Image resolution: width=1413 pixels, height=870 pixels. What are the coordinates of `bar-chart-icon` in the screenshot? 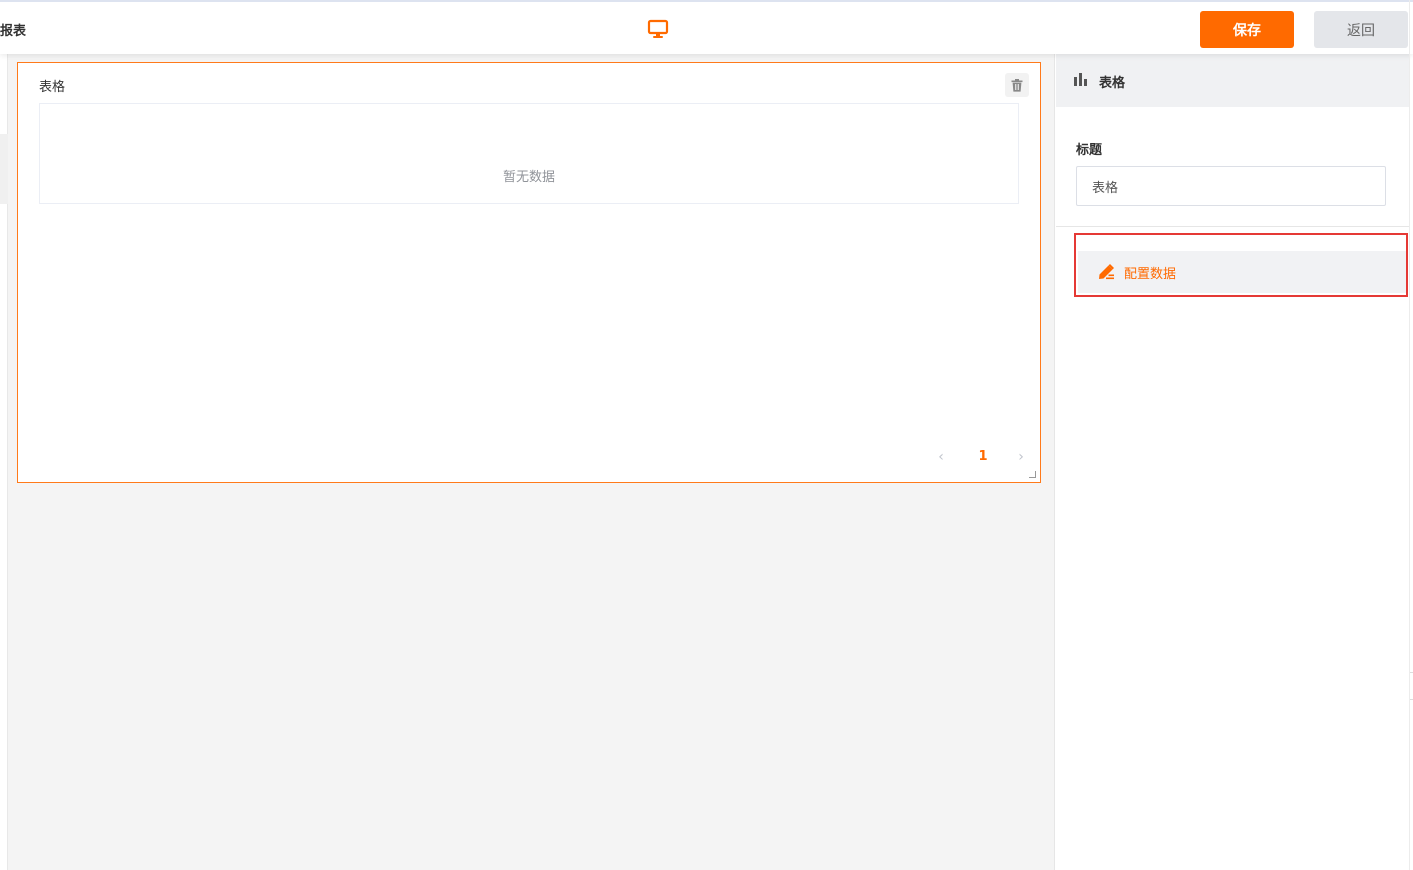 It's located at (1080, 79).